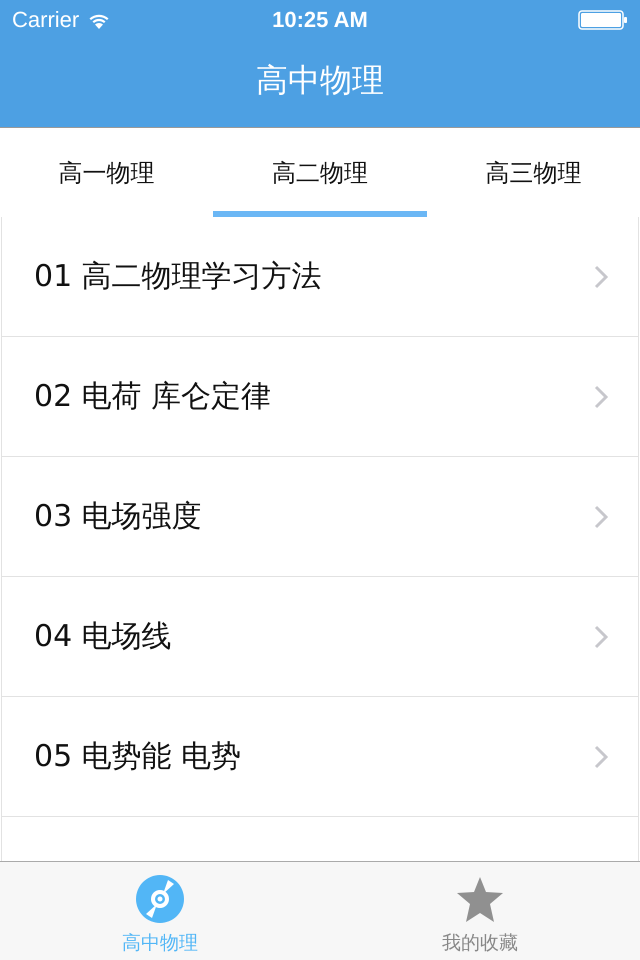 The height and width of the screenshot is (960, 640). What do you see at coordinates (138, 757) in the screenshot?
I see `lesson-title: 05 电势能 电势` at bounding box center [138, 757].